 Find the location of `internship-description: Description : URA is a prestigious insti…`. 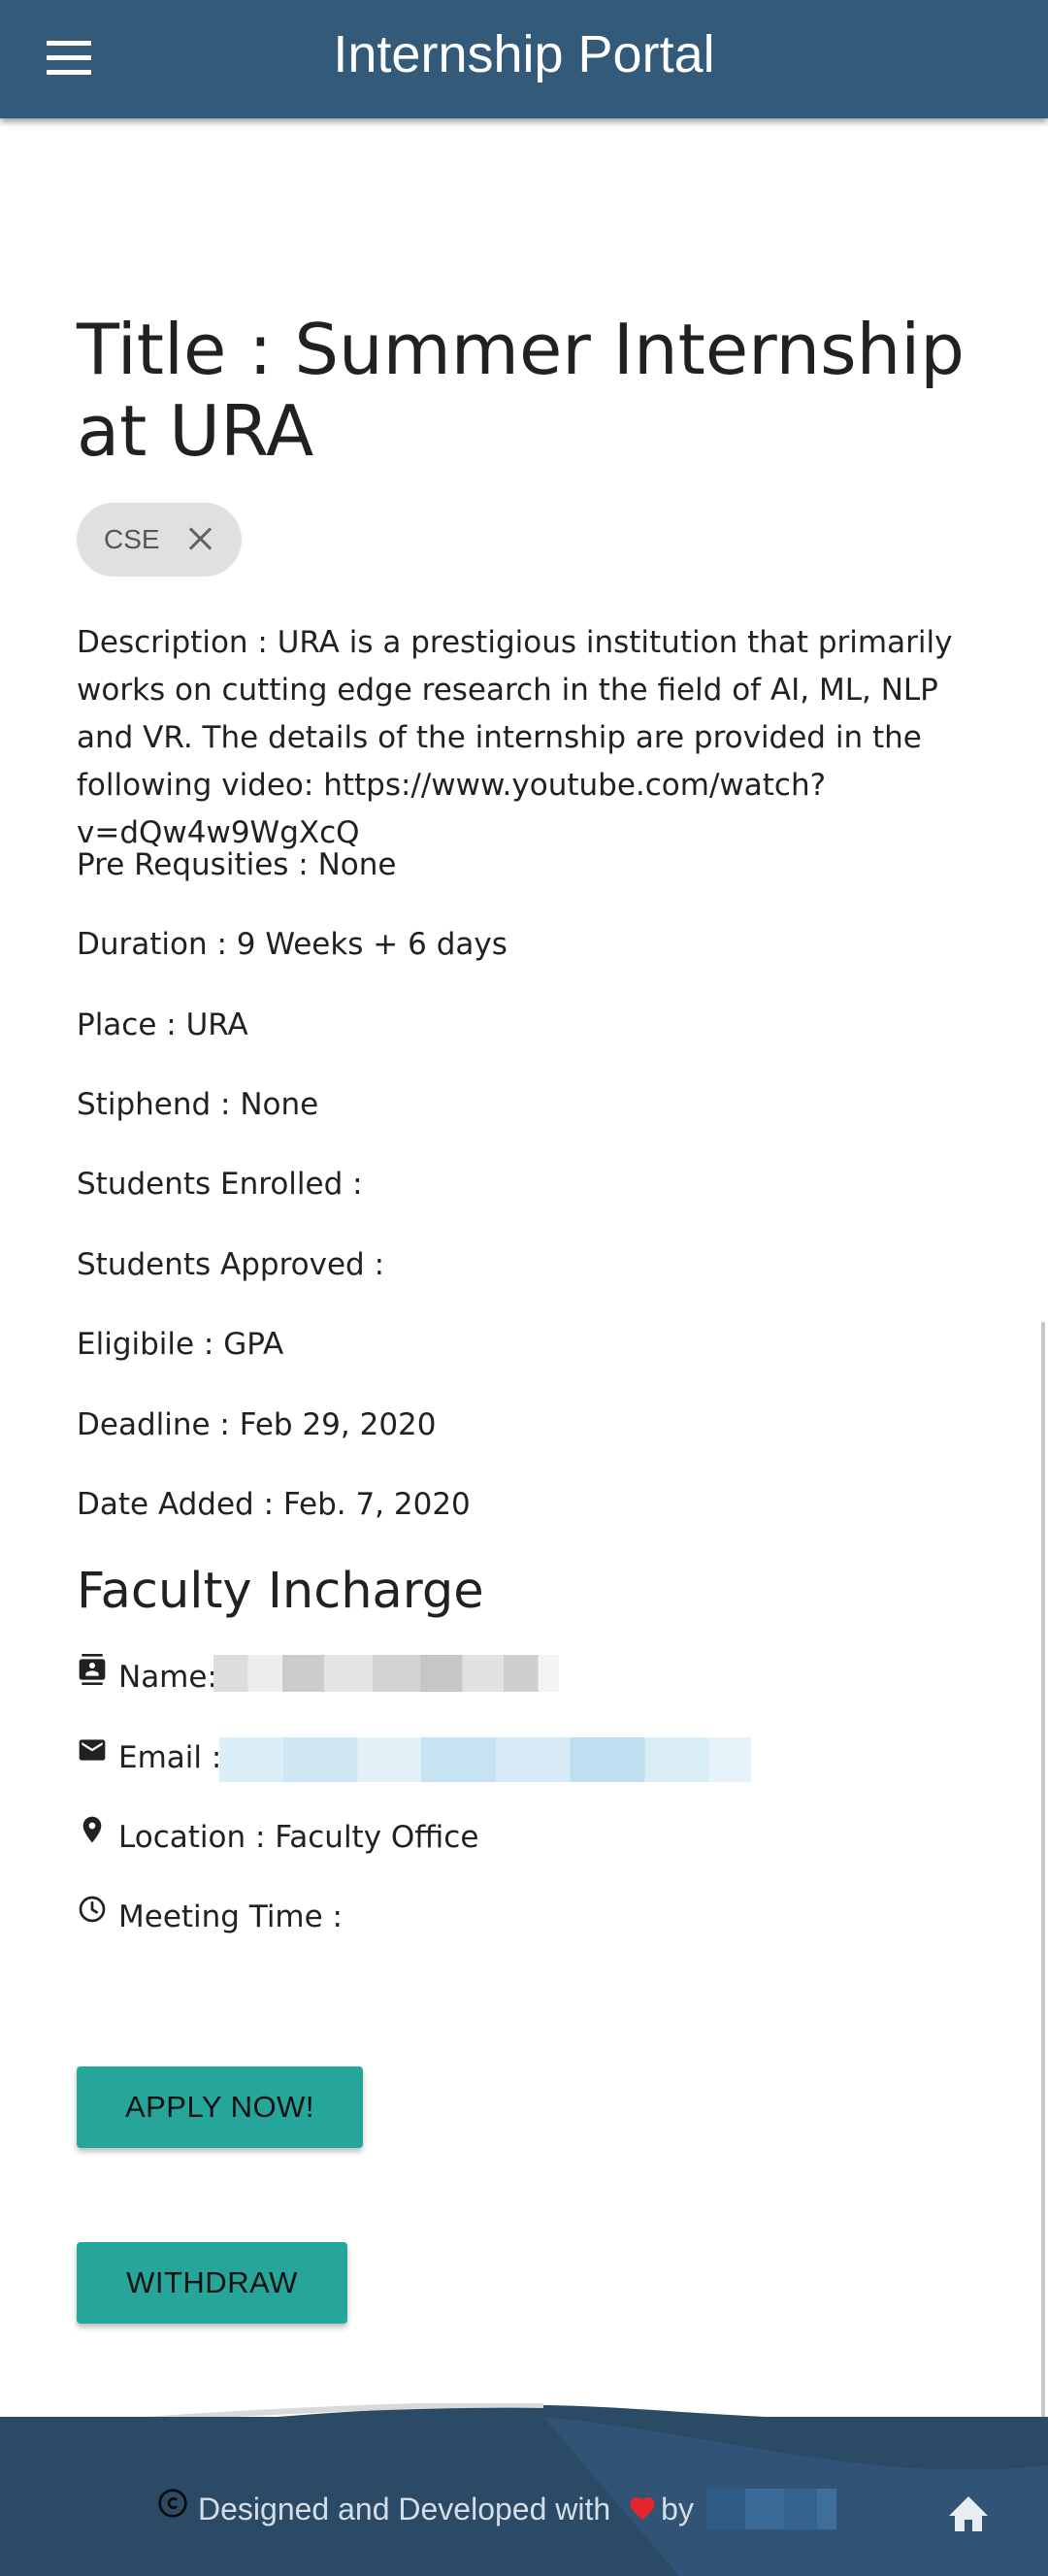

internship-description: Description : URA is a prestigious insti… is located at coordinates (515, 737).